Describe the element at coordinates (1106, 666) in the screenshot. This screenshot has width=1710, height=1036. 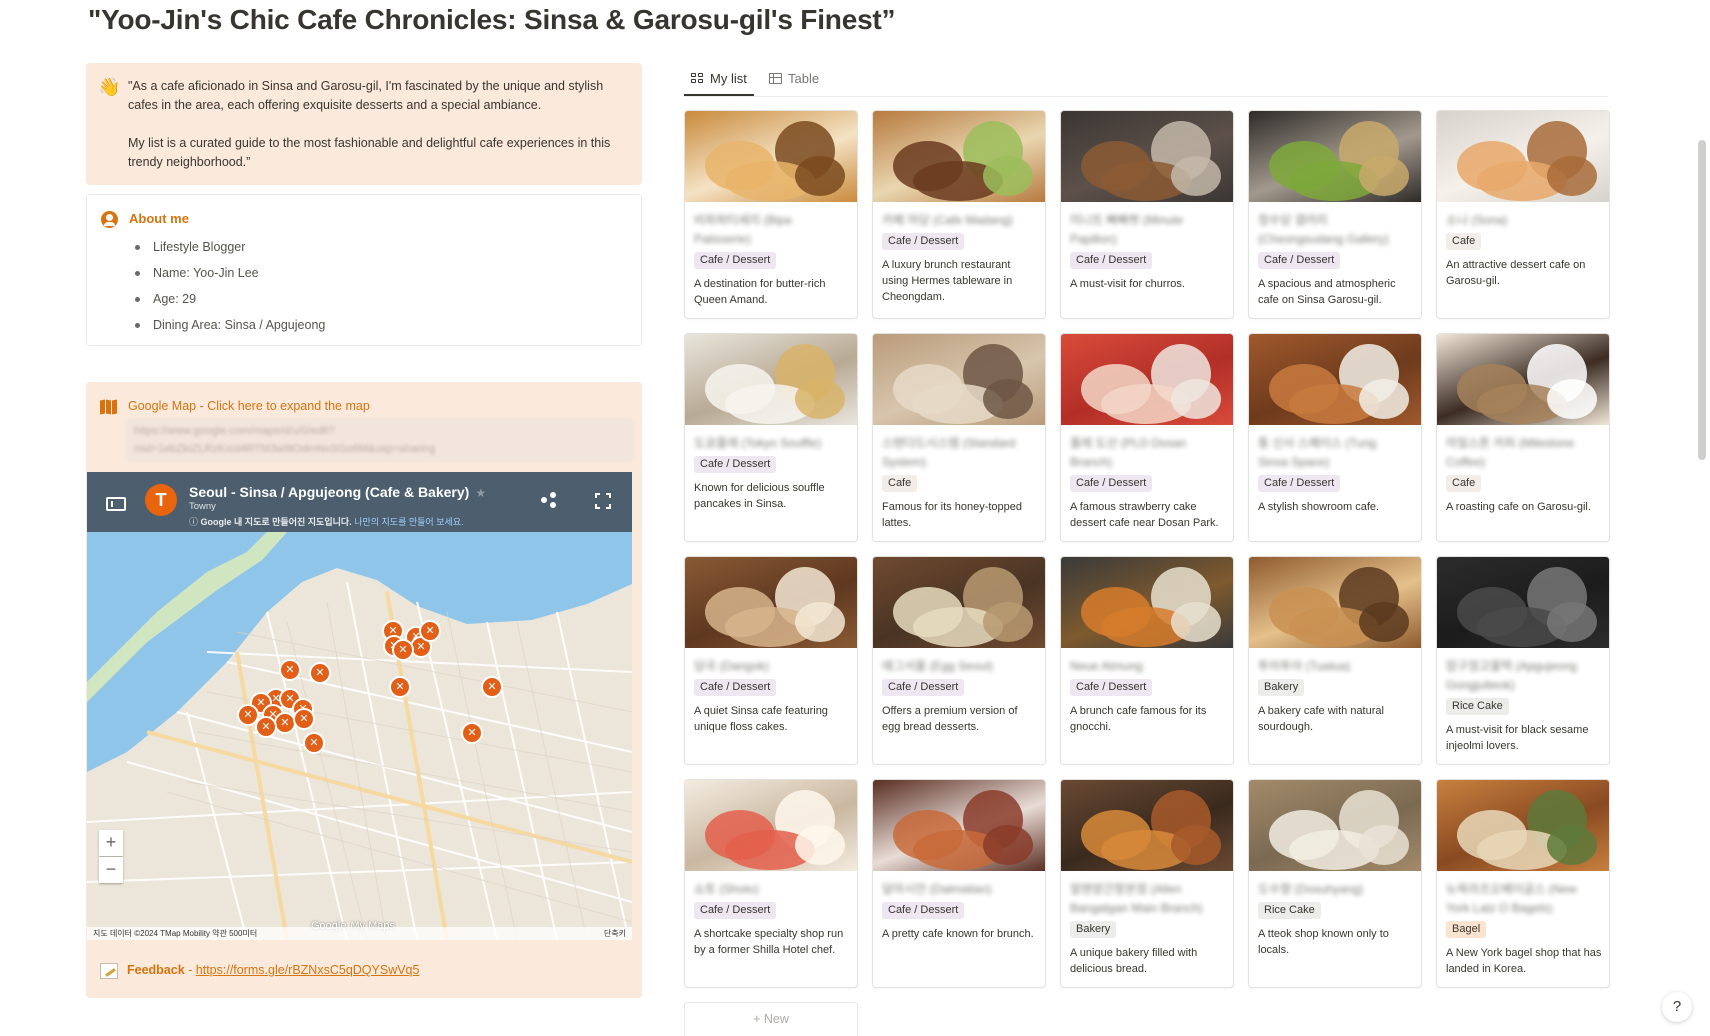
I see `card-title: Neue Atmung` at that location.